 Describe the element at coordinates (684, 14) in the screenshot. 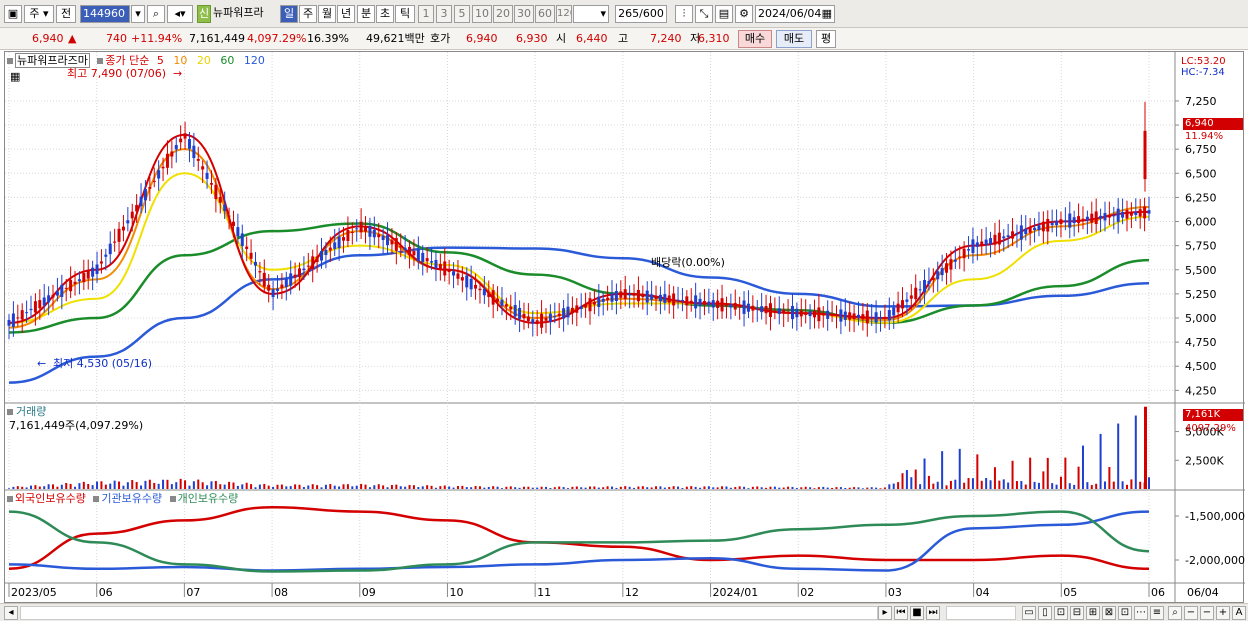

I see `chart-type-icon: ⫶` at that location.